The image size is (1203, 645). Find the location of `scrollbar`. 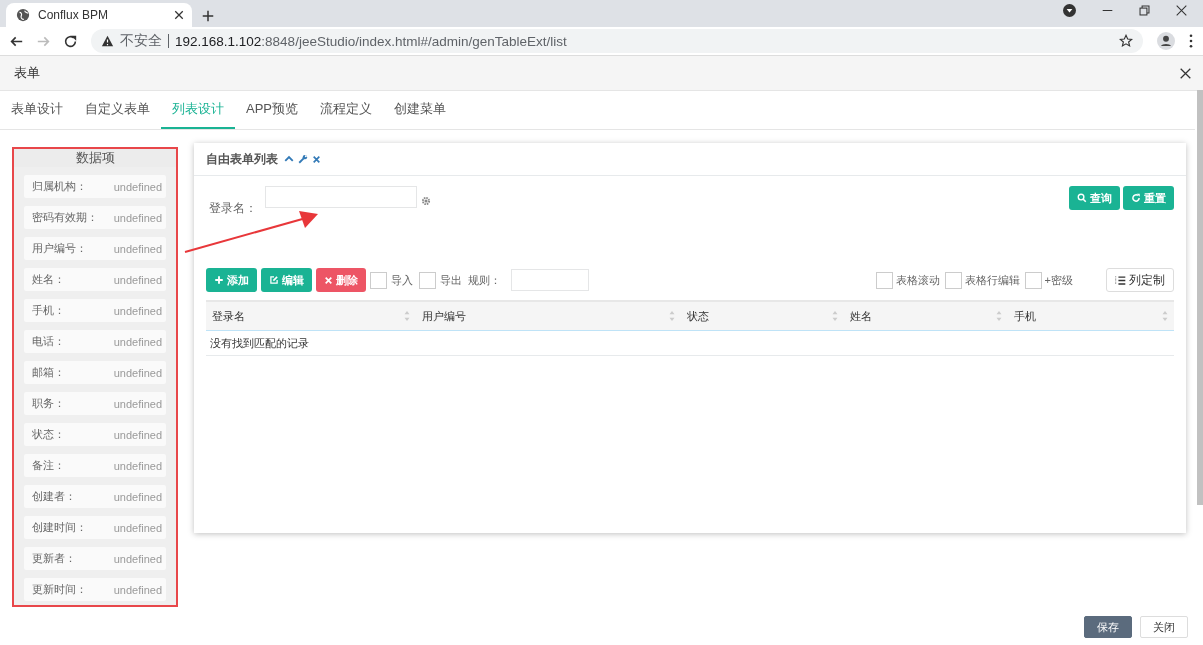

scrollbar is located at coordinates (1200, 297).